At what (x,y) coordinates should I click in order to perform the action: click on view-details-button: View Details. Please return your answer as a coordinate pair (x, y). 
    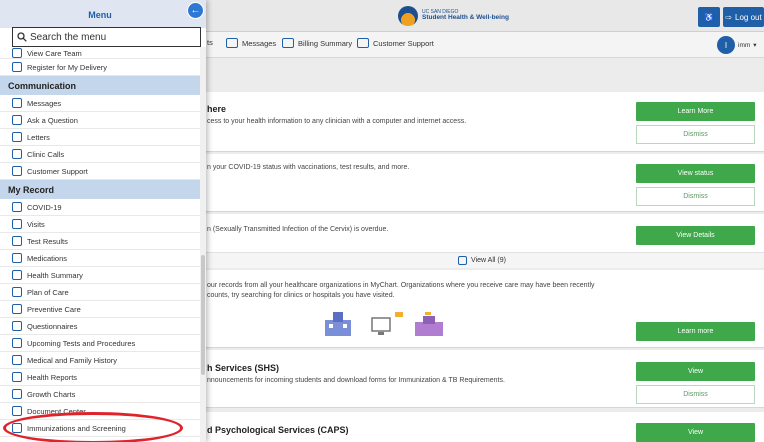
    Looking at the image, I should click on (695, 235).